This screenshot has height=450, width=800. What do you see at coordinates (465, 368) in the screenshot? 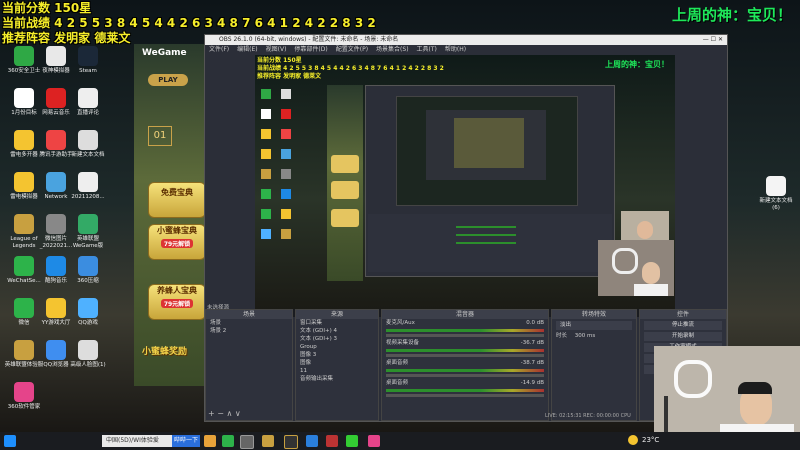
I see `mixer-channel: 桌面音频 -38.7 dB` at bounding box center [465, 368].